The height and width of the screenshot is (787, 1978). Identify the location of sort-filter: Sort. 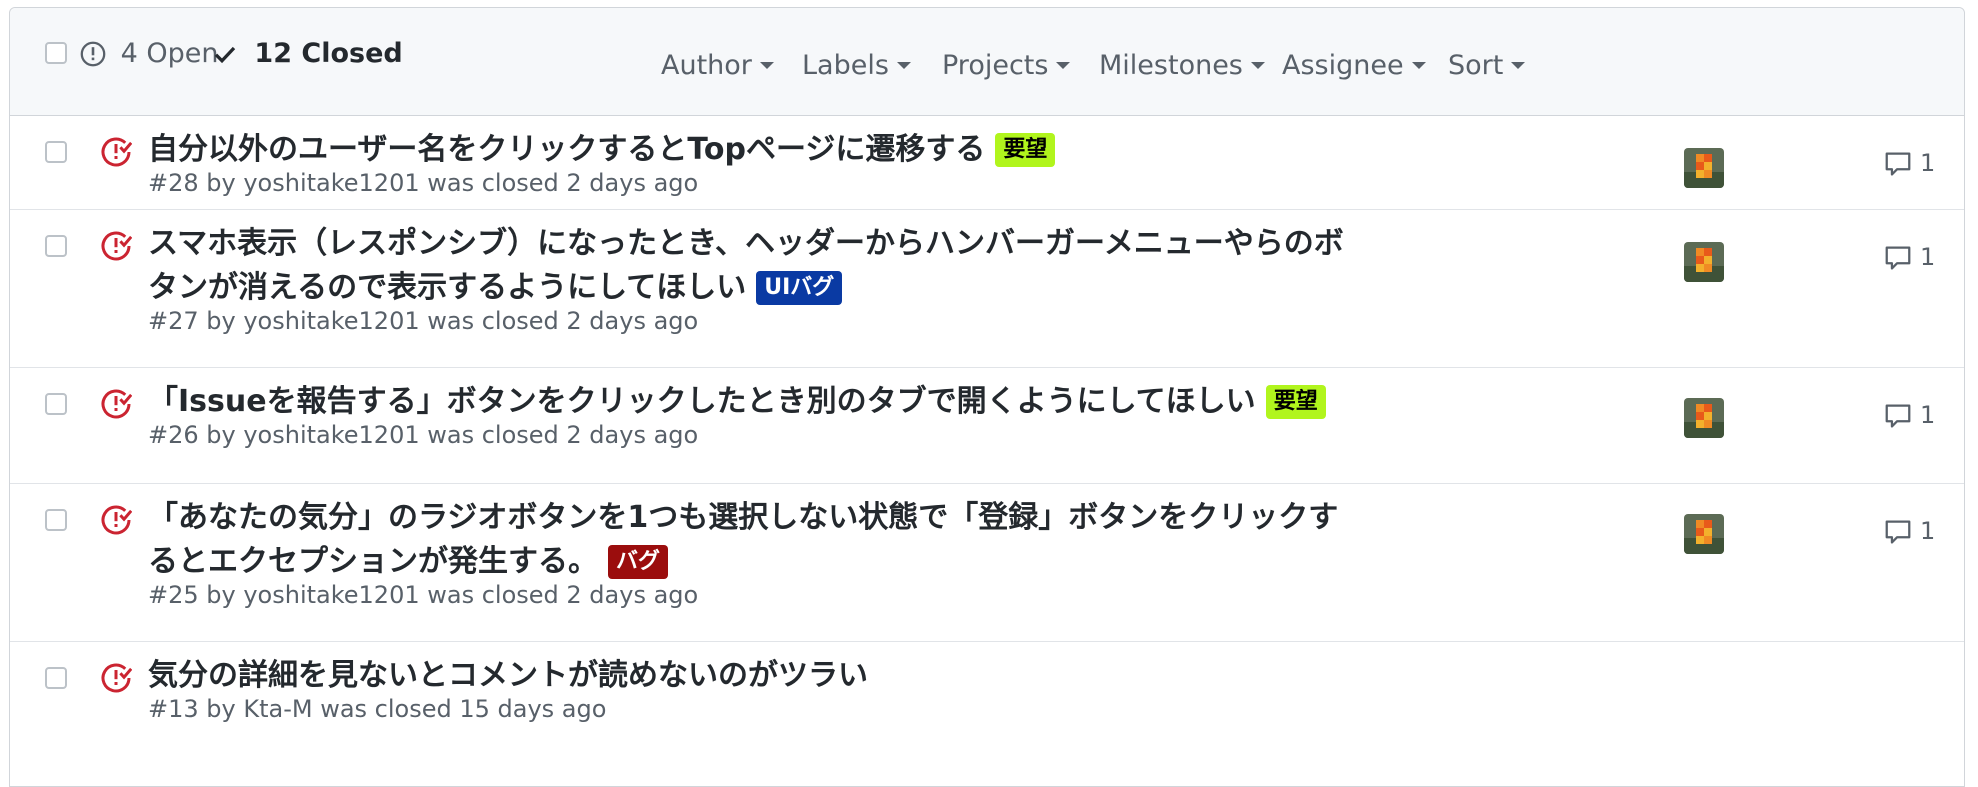
(1487, 66).